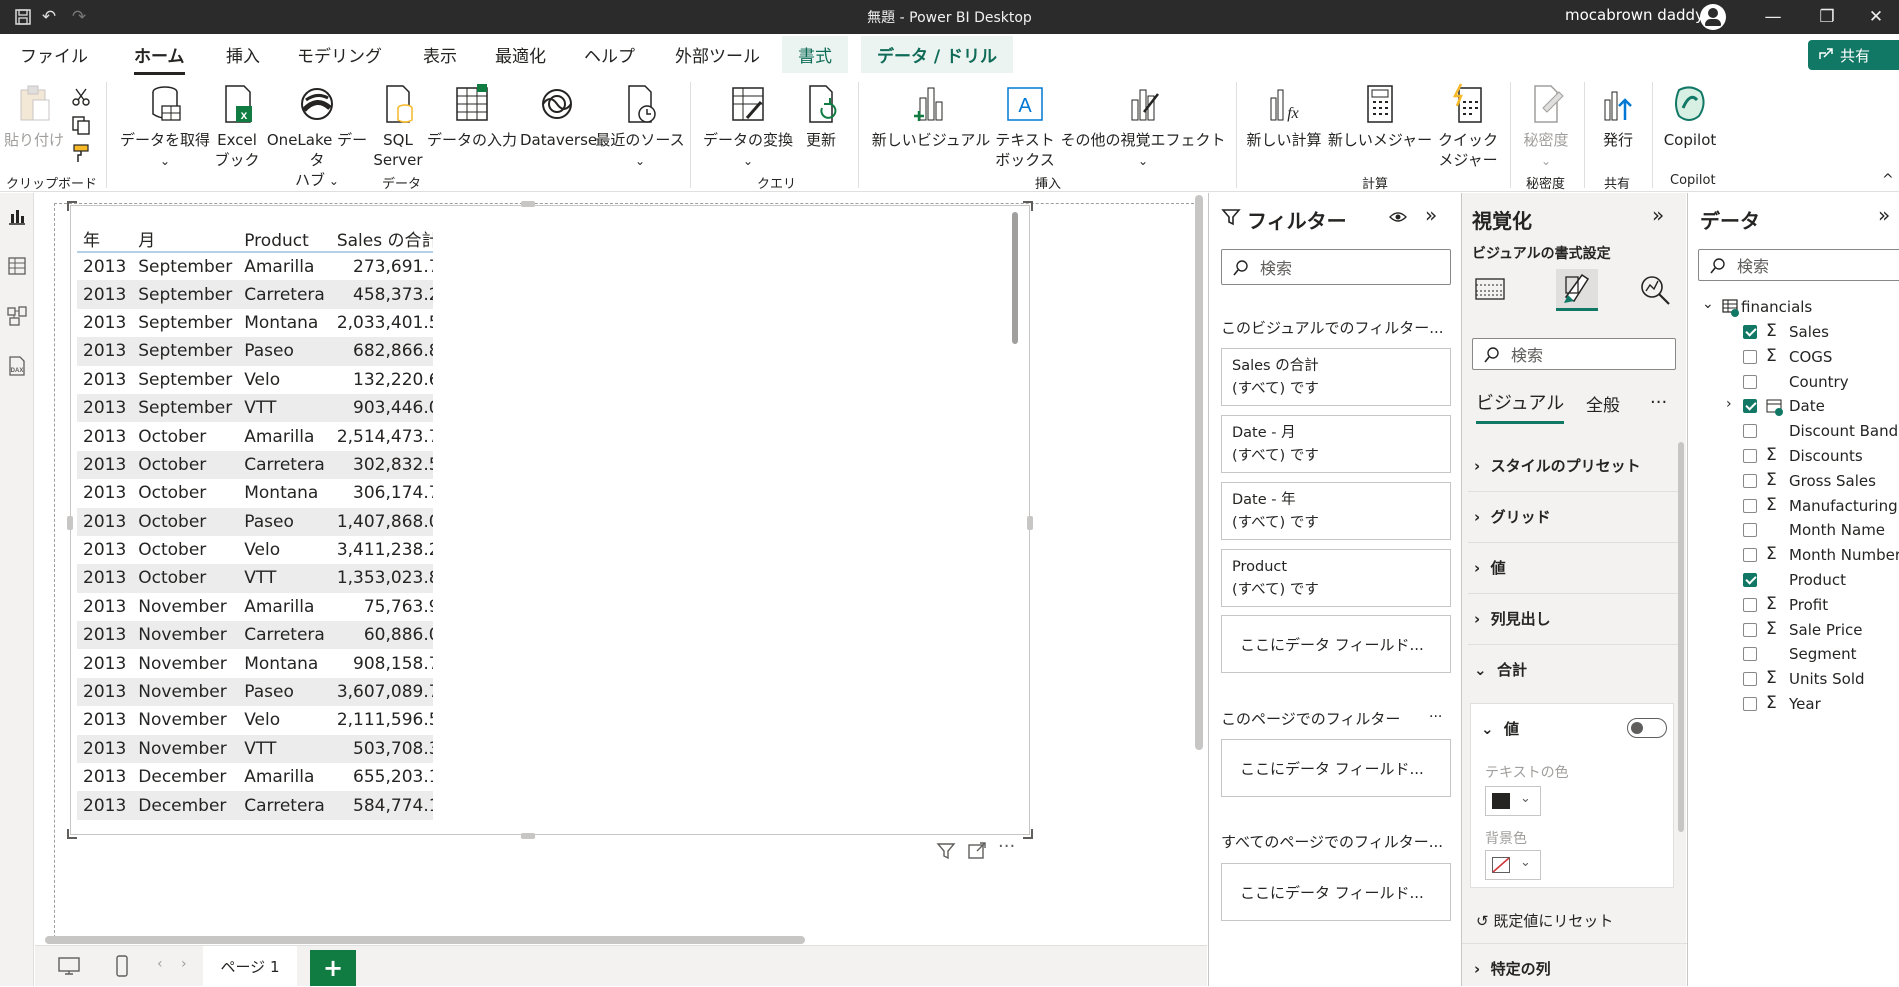  I want to click on filter-card-product: Product (すべて) です, so click(1336, 578).